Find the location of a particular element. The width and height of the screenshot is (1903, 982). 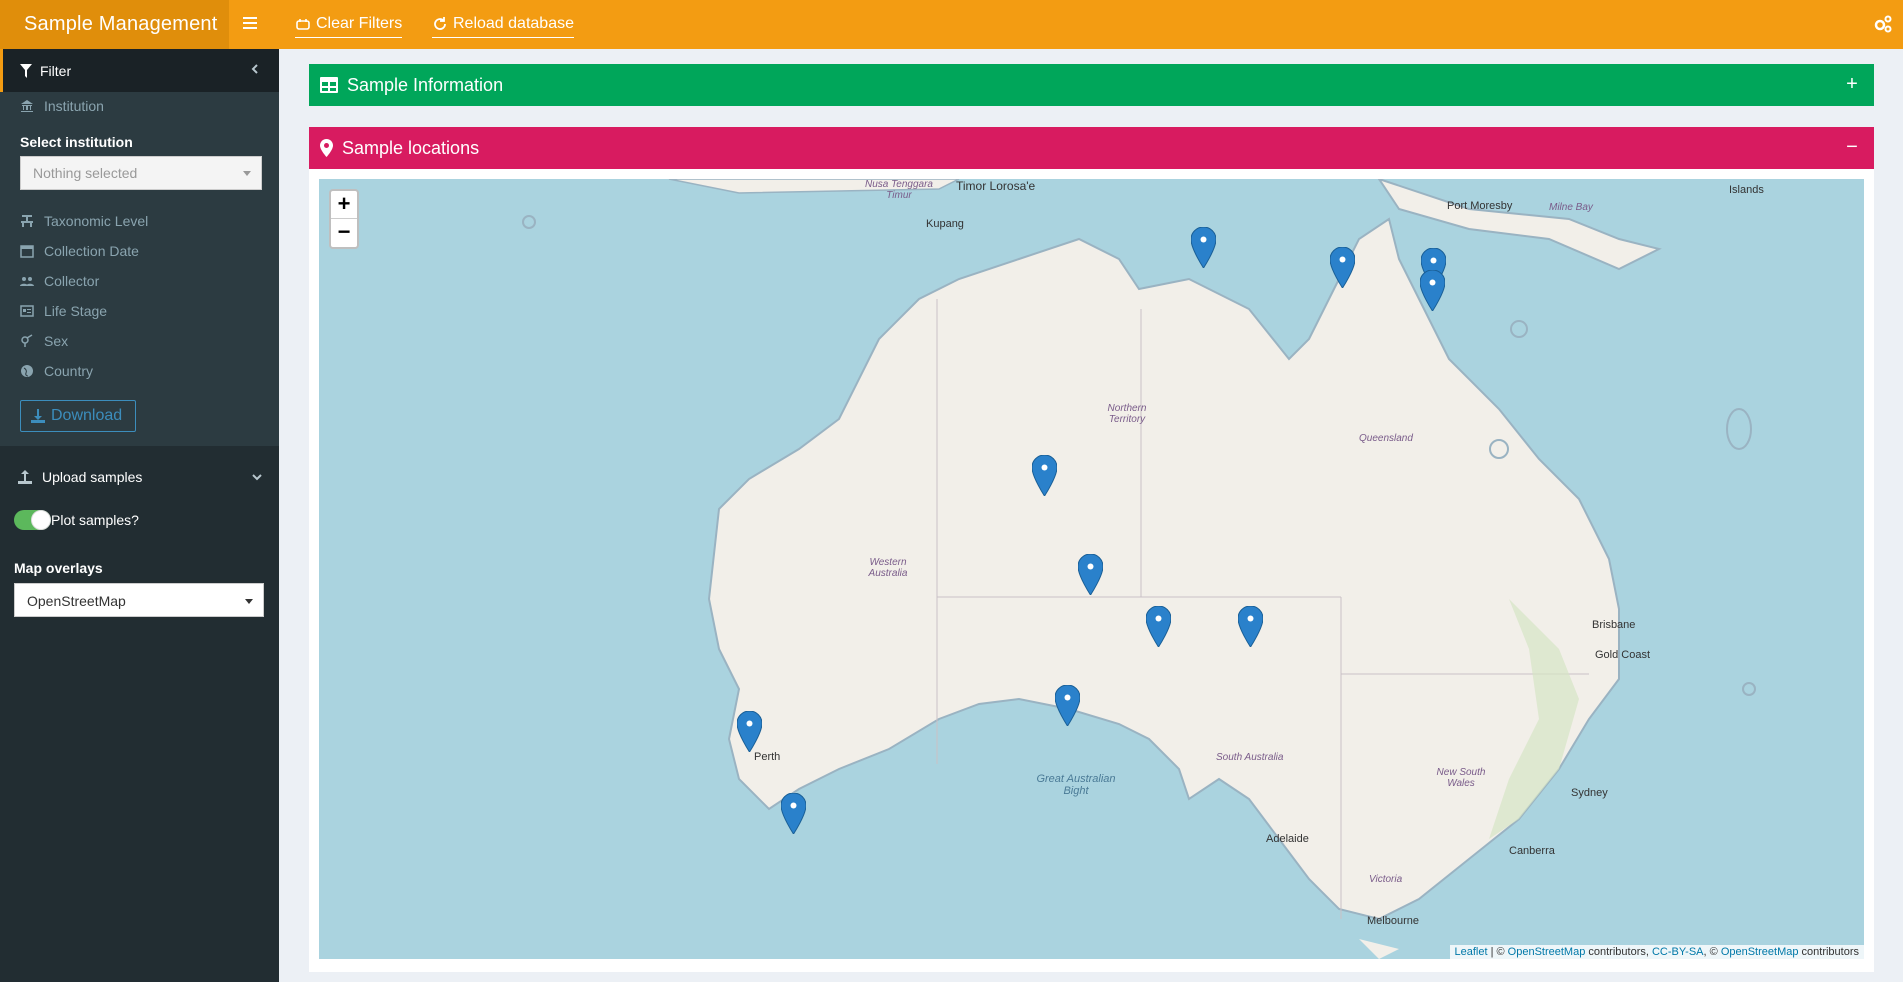

zoom-control: + − is located at coordinates (344, 219).